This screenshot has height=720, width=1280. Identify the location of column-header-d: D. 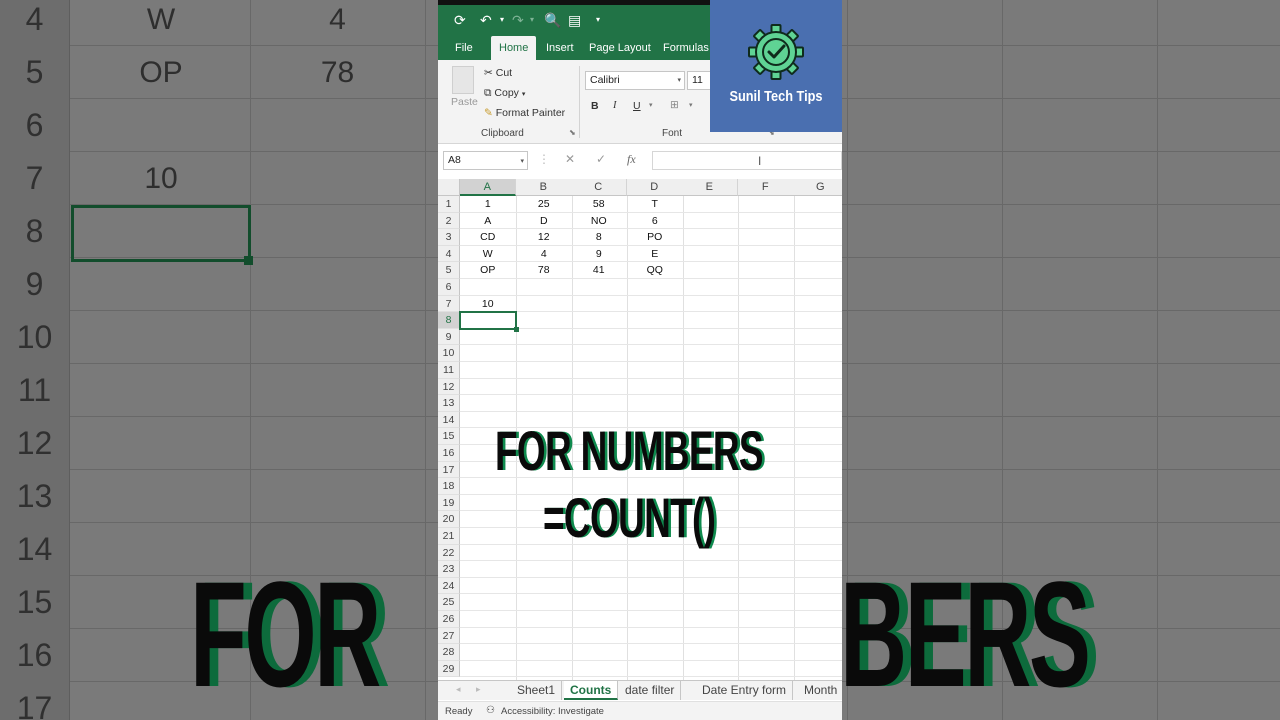
(655, 187).